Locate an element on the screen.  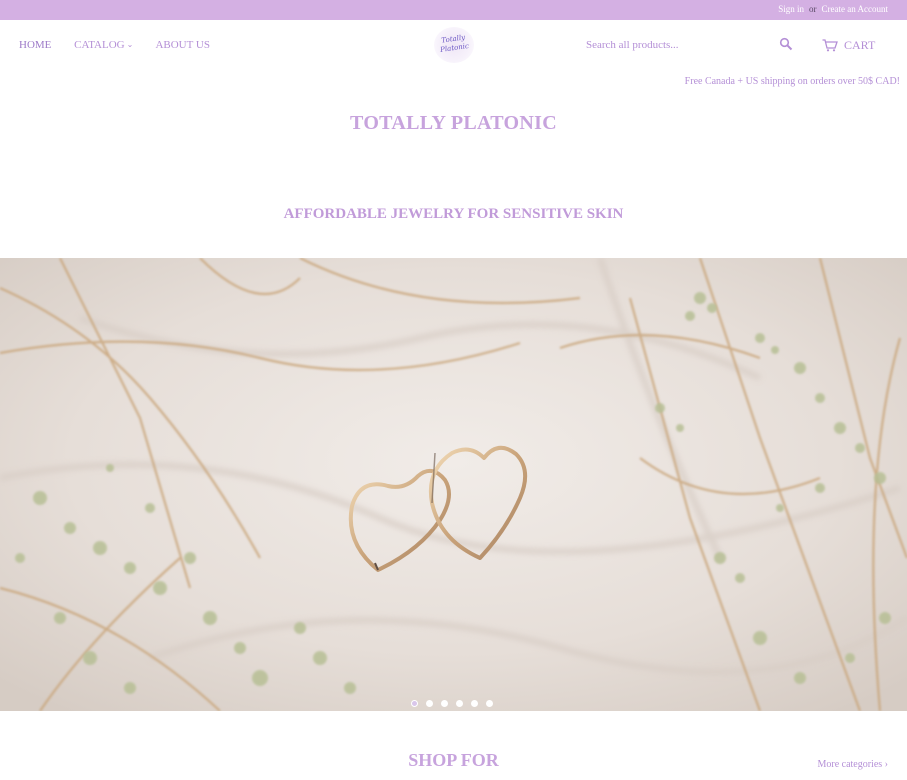
search-form is located at coordinates (691, 45).